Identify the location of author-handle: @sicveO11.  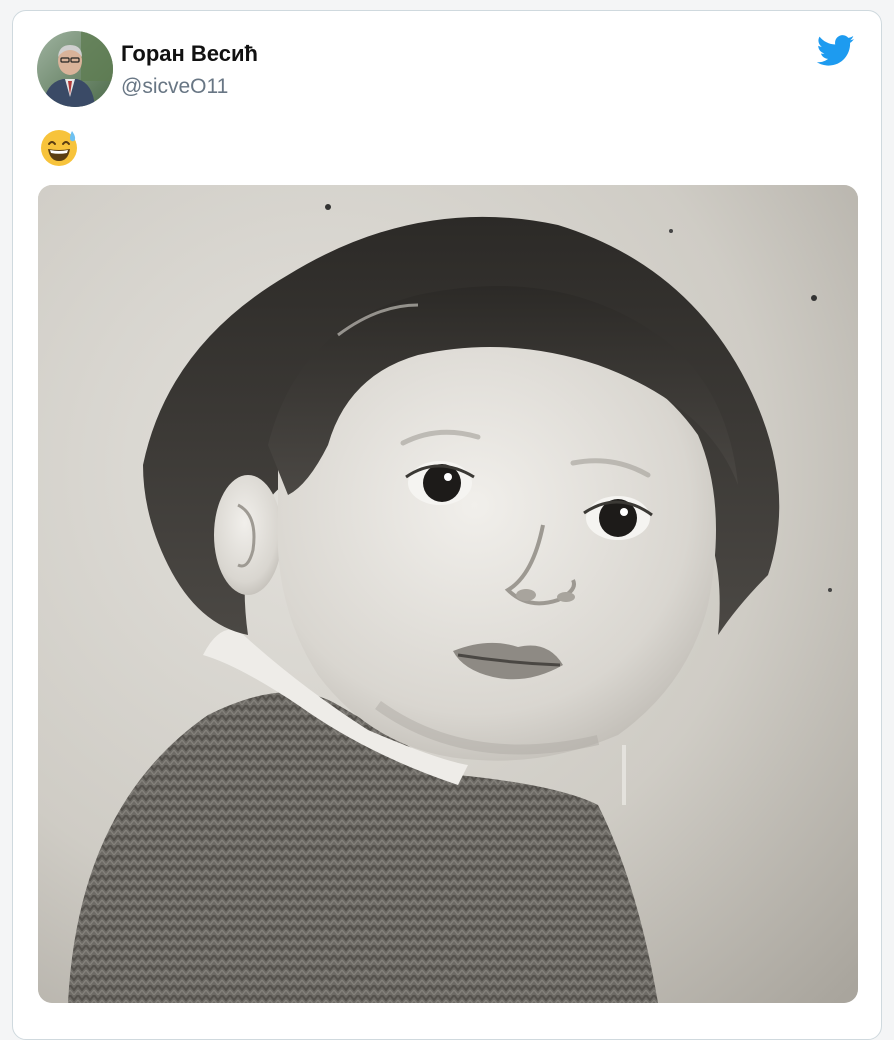
(174, 87).